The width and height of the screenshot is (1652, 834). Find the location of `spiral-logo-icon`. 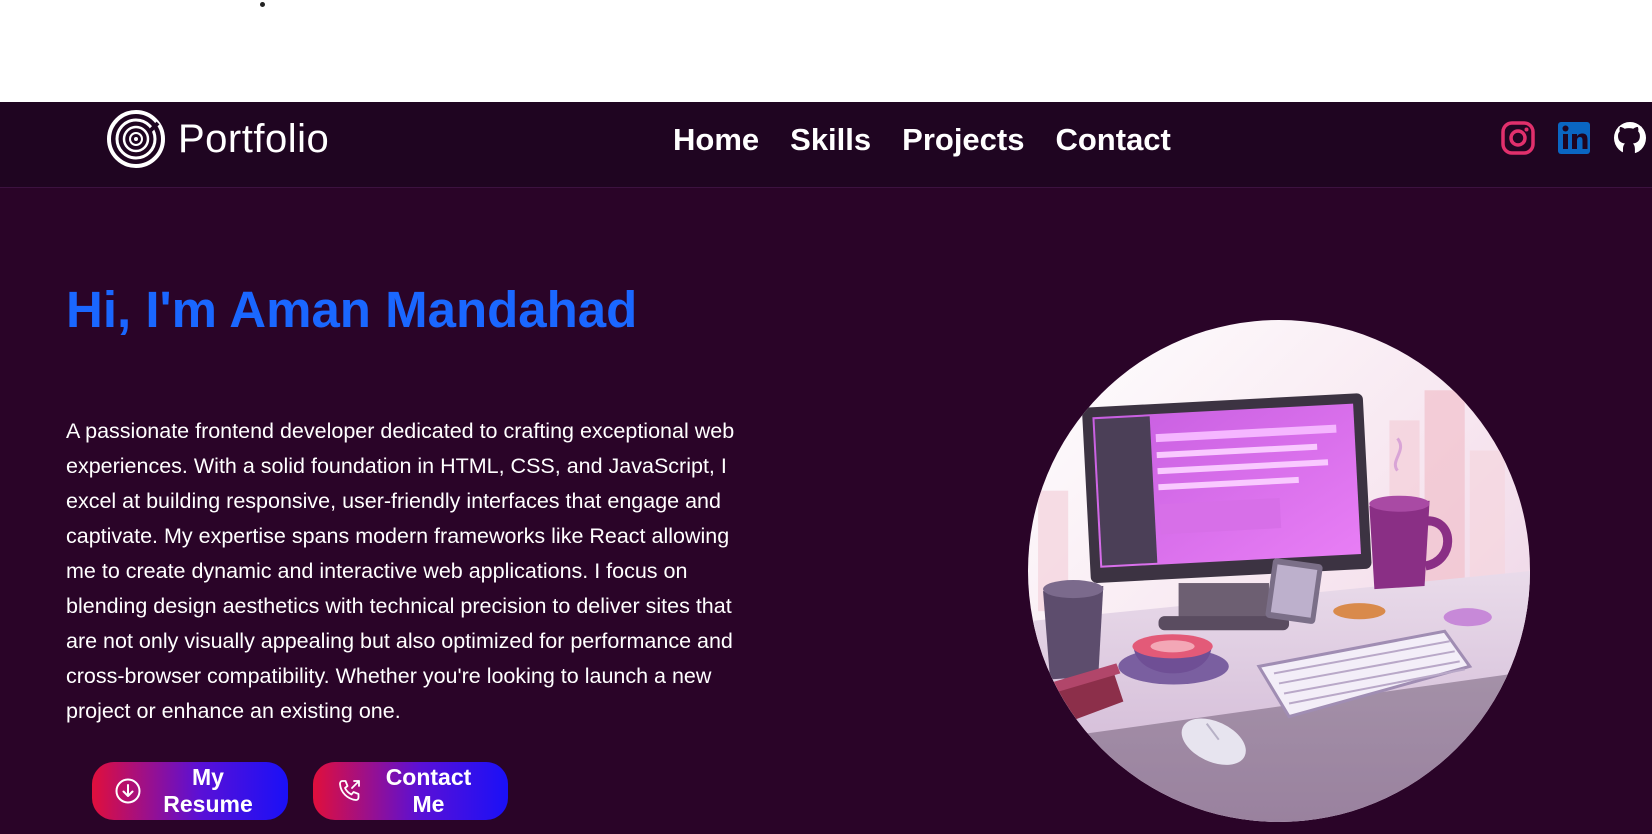

spiral-logo-icon is located at coordinates (136, 139).